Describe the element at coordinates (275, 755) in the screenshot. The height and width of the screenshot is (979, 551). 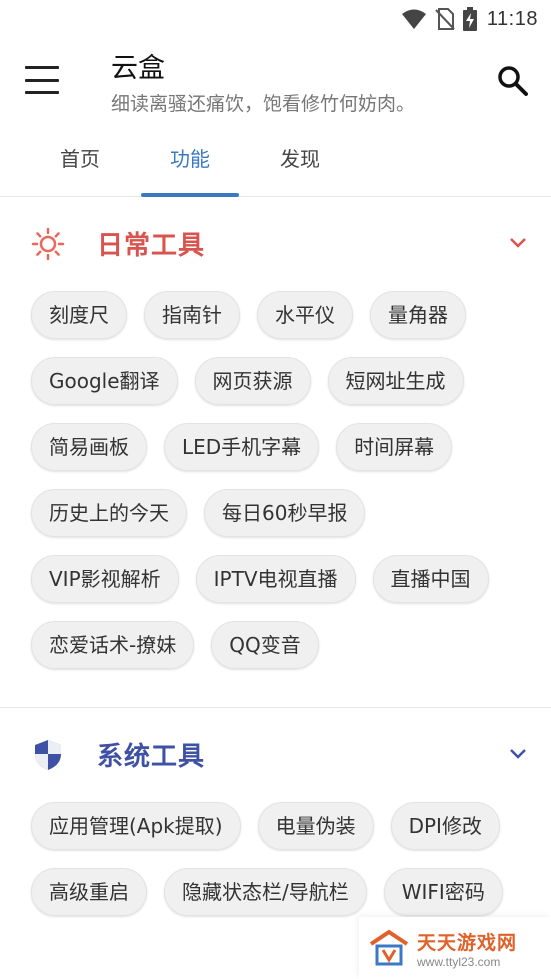
I see `section-header-system-tools: 系统工具` at that location.